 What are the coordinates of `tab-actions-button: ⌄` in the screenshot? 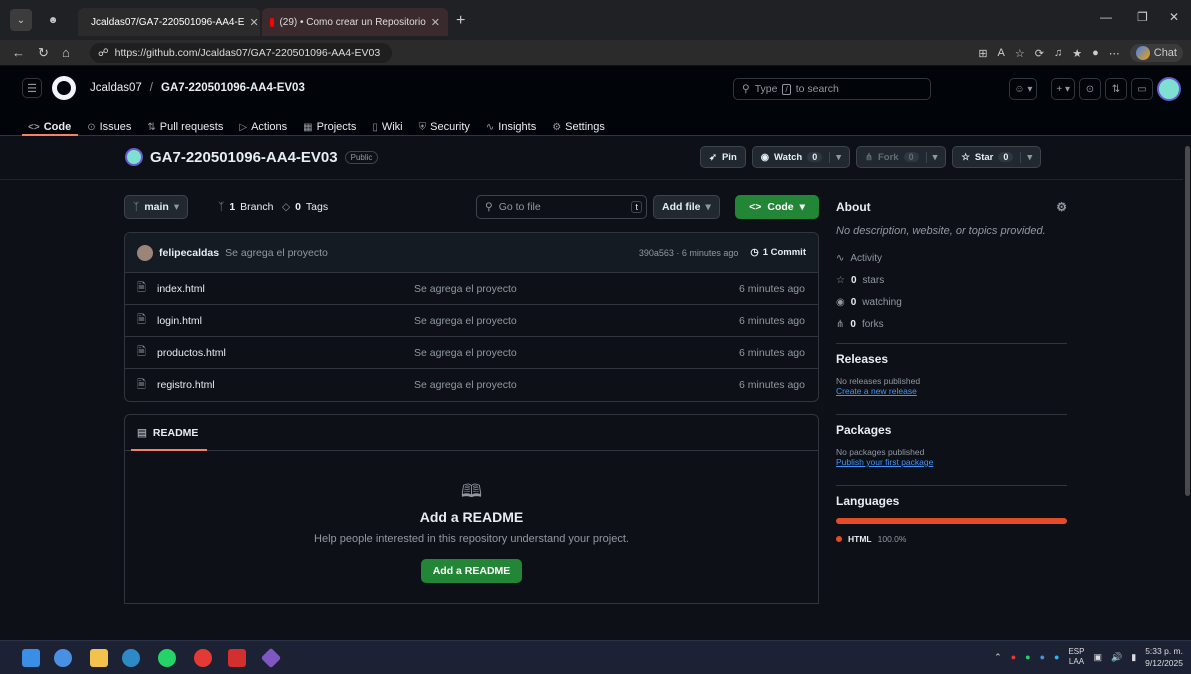 It's located at (21, 20).